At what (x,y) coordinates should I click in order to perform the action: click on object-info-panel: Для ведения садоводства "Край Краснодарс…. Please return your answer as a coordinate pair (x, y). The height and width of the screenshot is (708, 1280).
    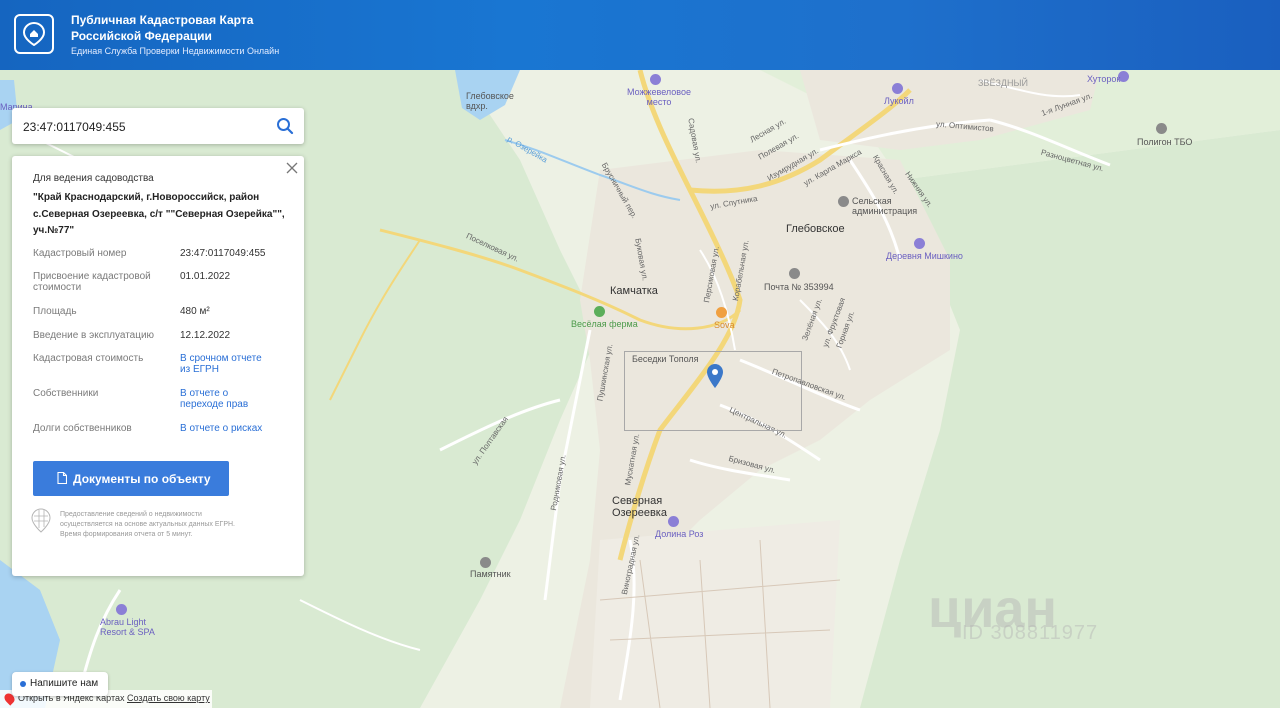
    Looking at the image, I should click on (158, 366).